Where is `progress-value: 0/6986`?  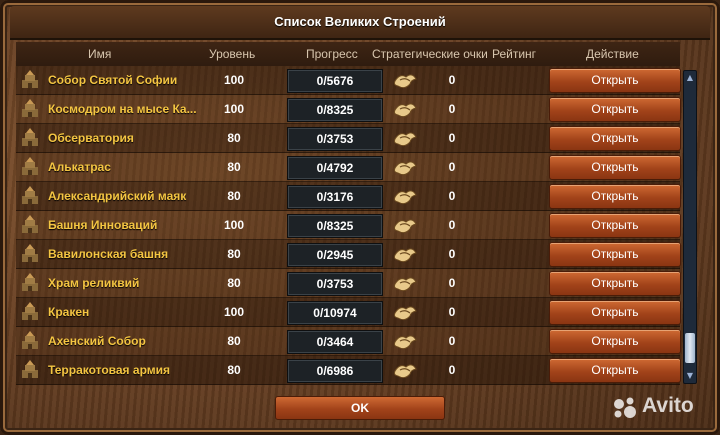
progress-value: 0/6986 is located at coordinates (335, 371).